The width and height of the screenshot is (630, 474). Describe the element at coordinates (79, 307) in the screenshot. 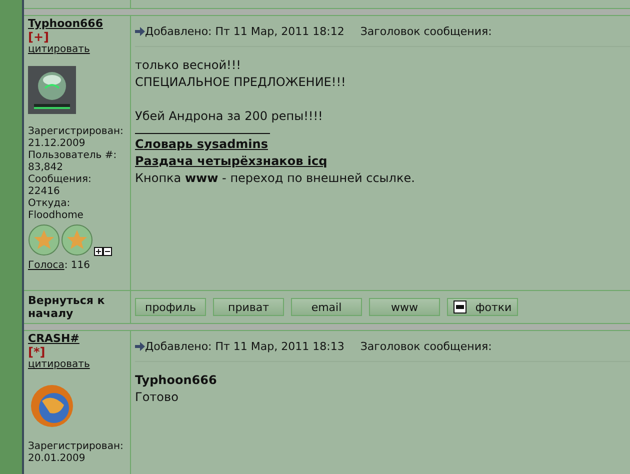

I see `back-to-top-link: Вернуться к началу` at that location.